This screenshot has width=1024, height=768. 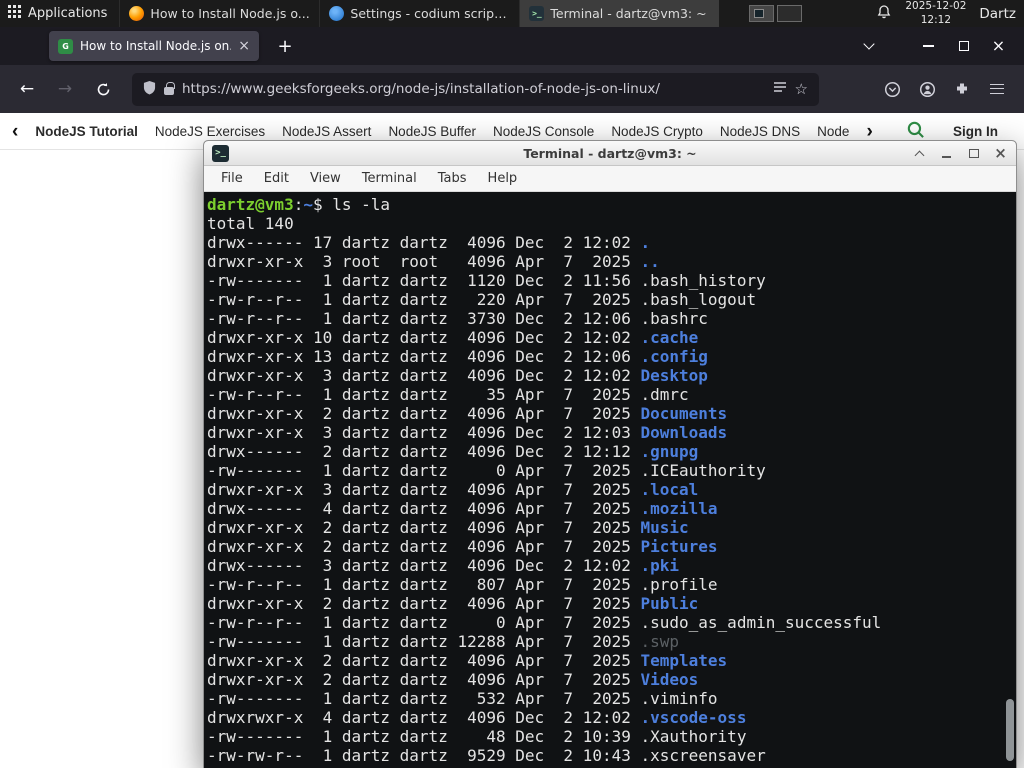 What do you see at coordinates (325, 178) in the screenshot?
I see `menu-view: View` at bounding box center [325, 178].